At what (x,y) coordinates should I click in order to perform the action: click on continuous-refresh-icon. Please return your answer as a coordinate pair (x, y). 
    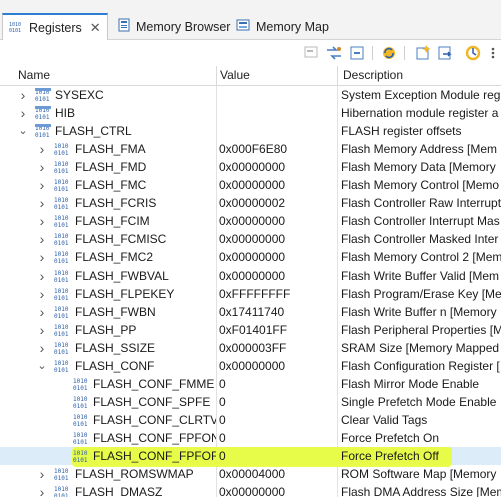
    Looking at the image, I should click on (473, 53).